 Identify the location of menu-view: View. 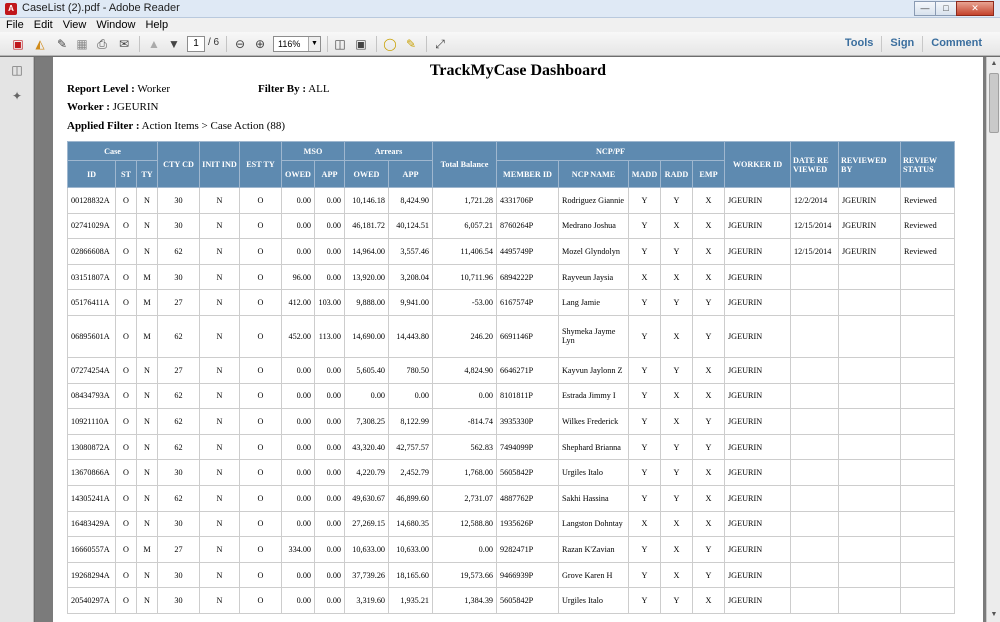
(75, 25).